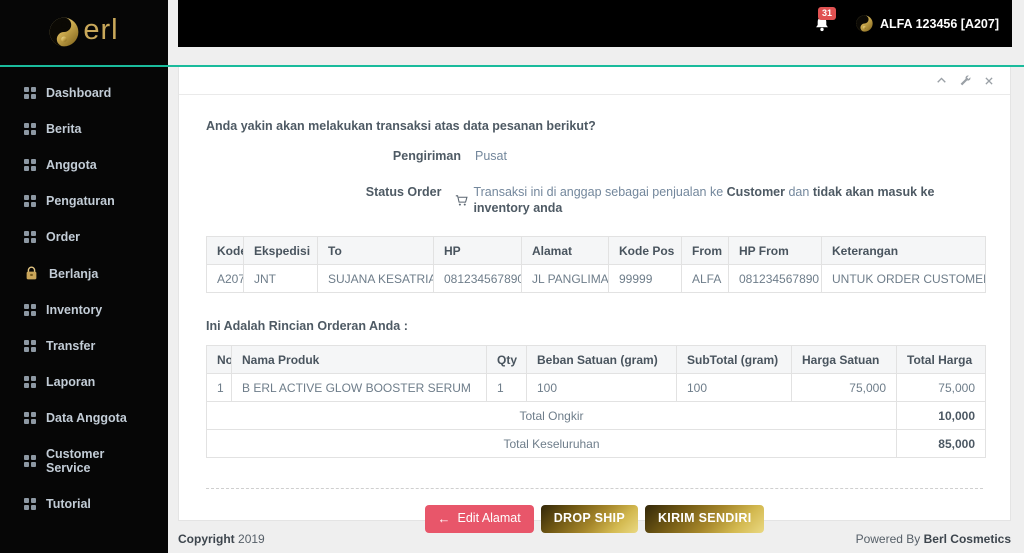 The height and width of the screenshot is (553, 1024). What do you see at coordinates (375, 250) in the screenshot?
I see `col-header: To` at bounding box center [375, 250].